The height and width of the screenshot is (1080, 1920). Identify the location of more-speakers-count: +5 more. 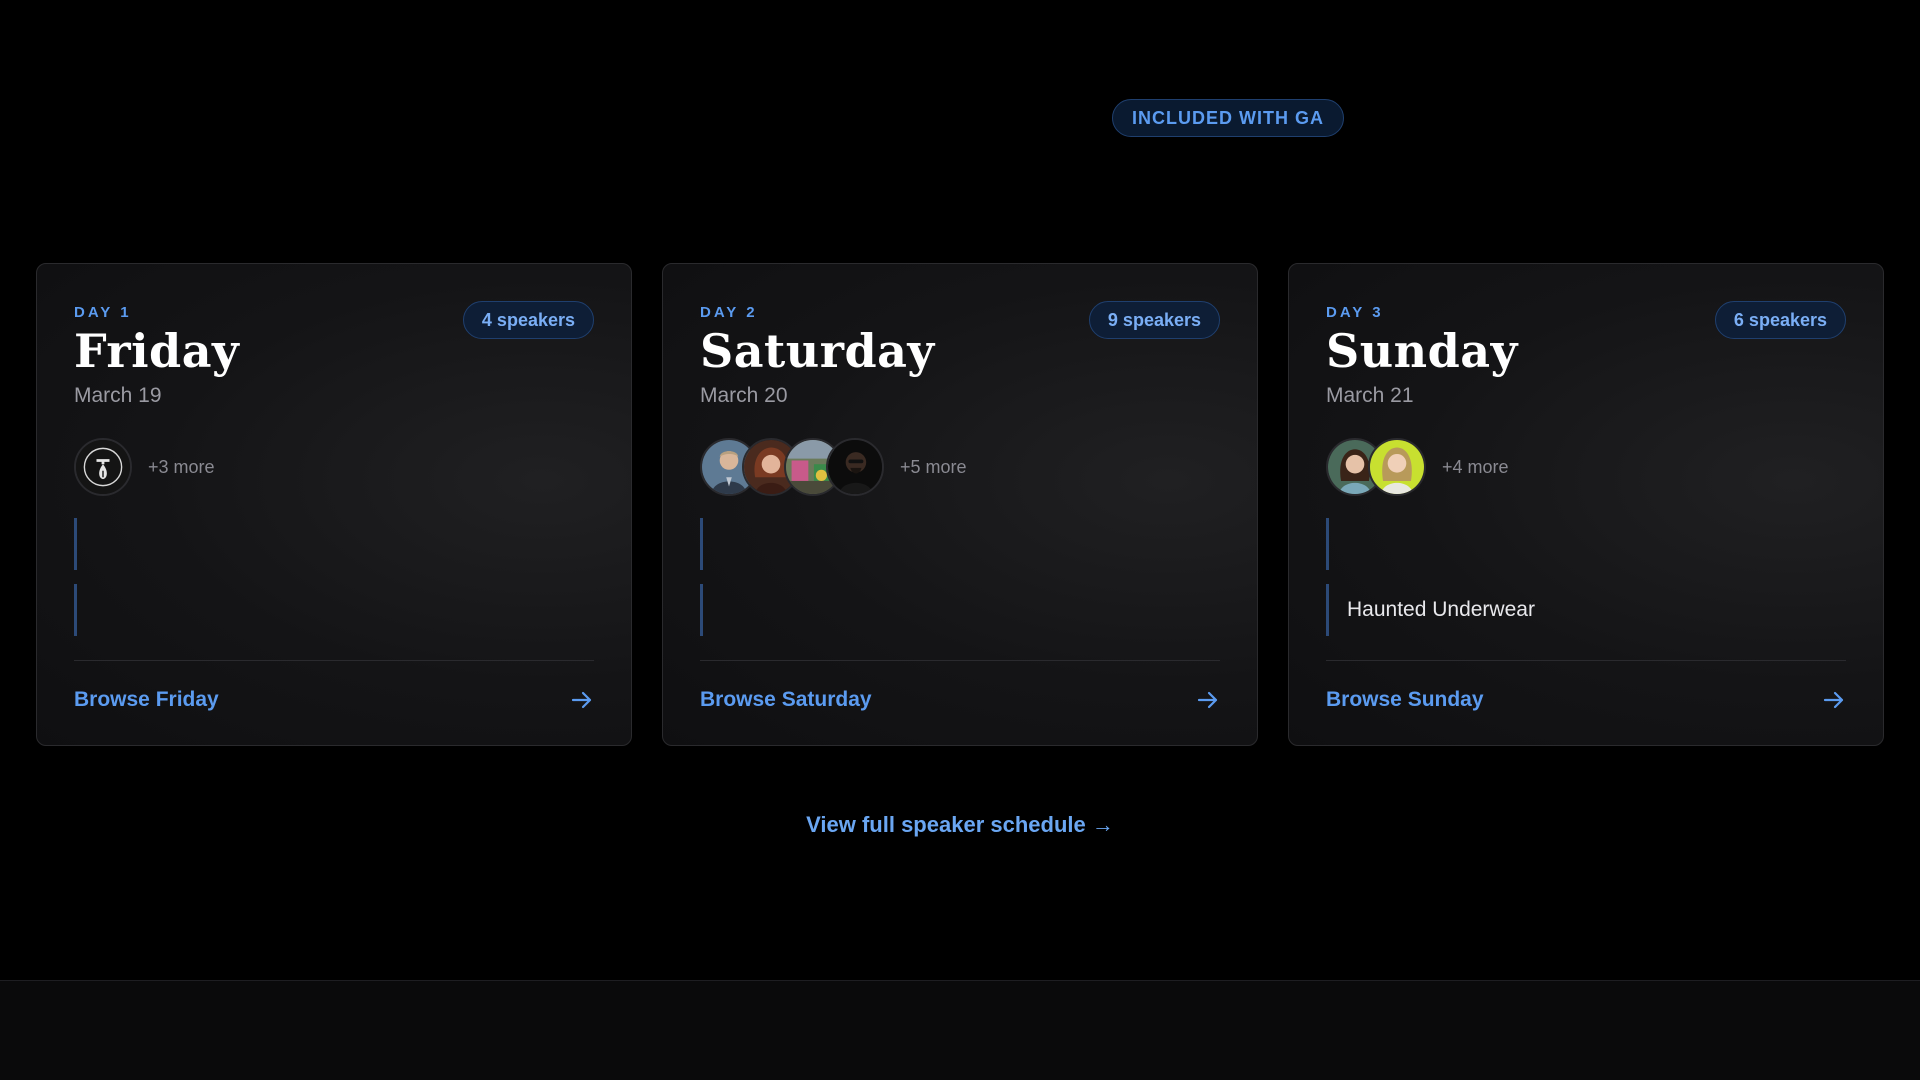
(933, 466).